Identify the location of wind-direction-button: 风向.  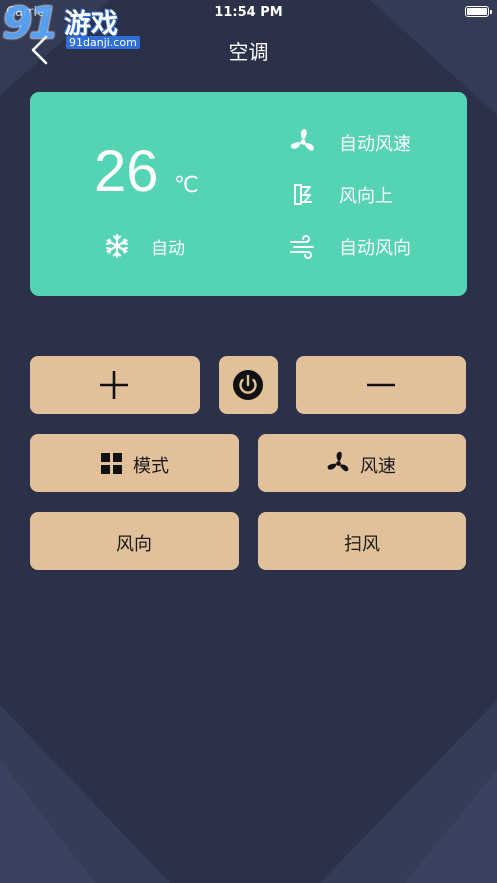
(134, 541).